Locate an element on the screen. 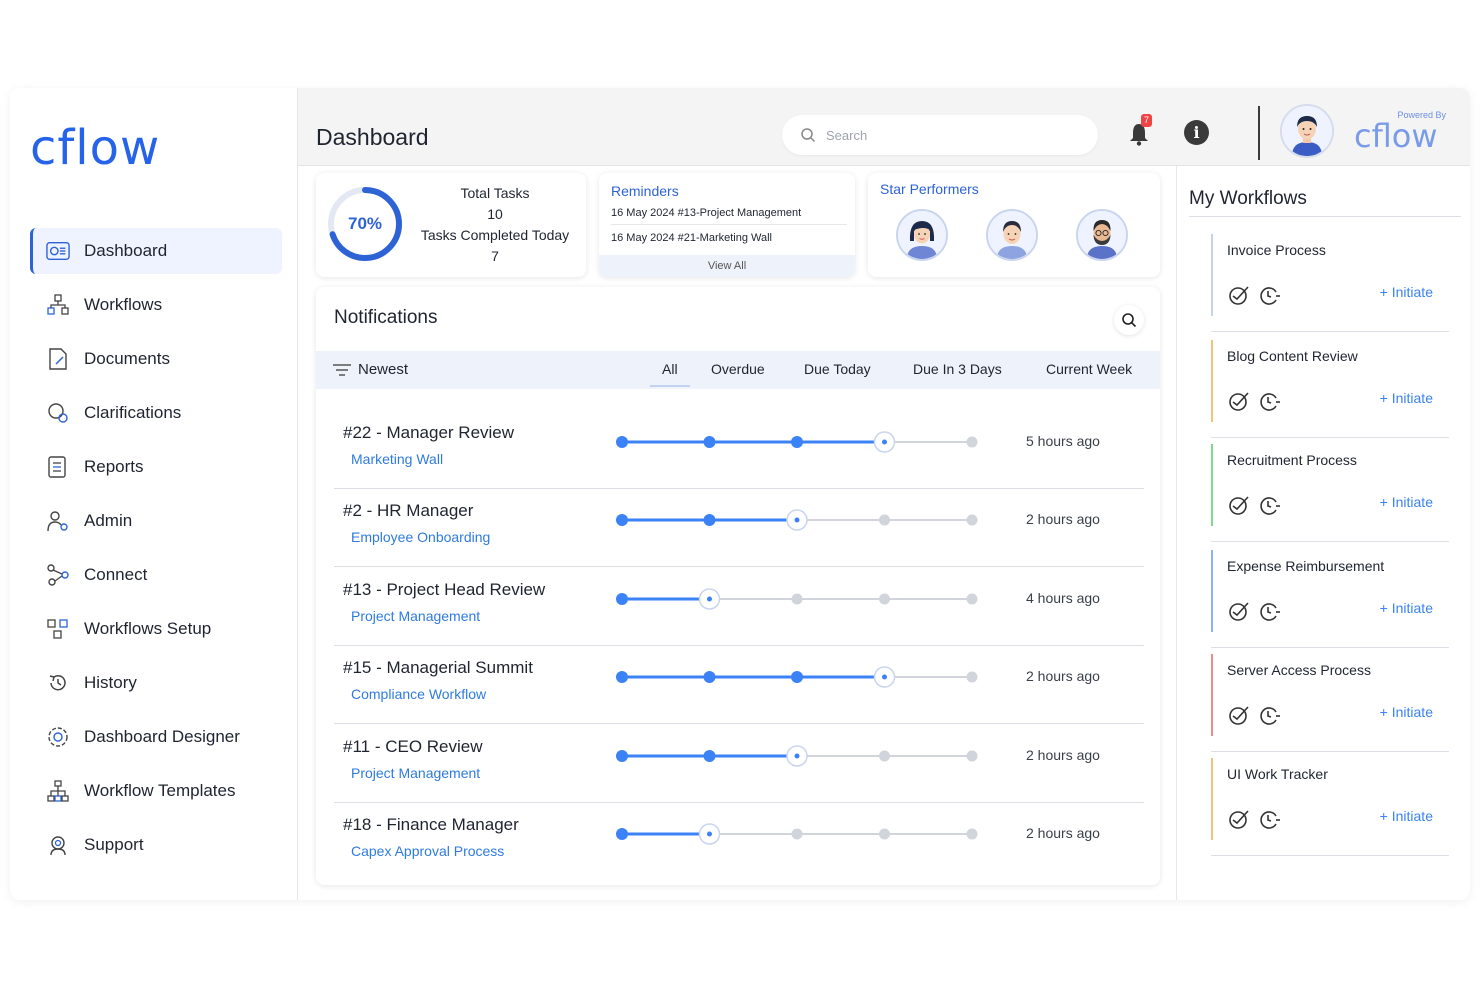 The image size is (1480, 987). tab-all: All is located at coordinates (669, 374).